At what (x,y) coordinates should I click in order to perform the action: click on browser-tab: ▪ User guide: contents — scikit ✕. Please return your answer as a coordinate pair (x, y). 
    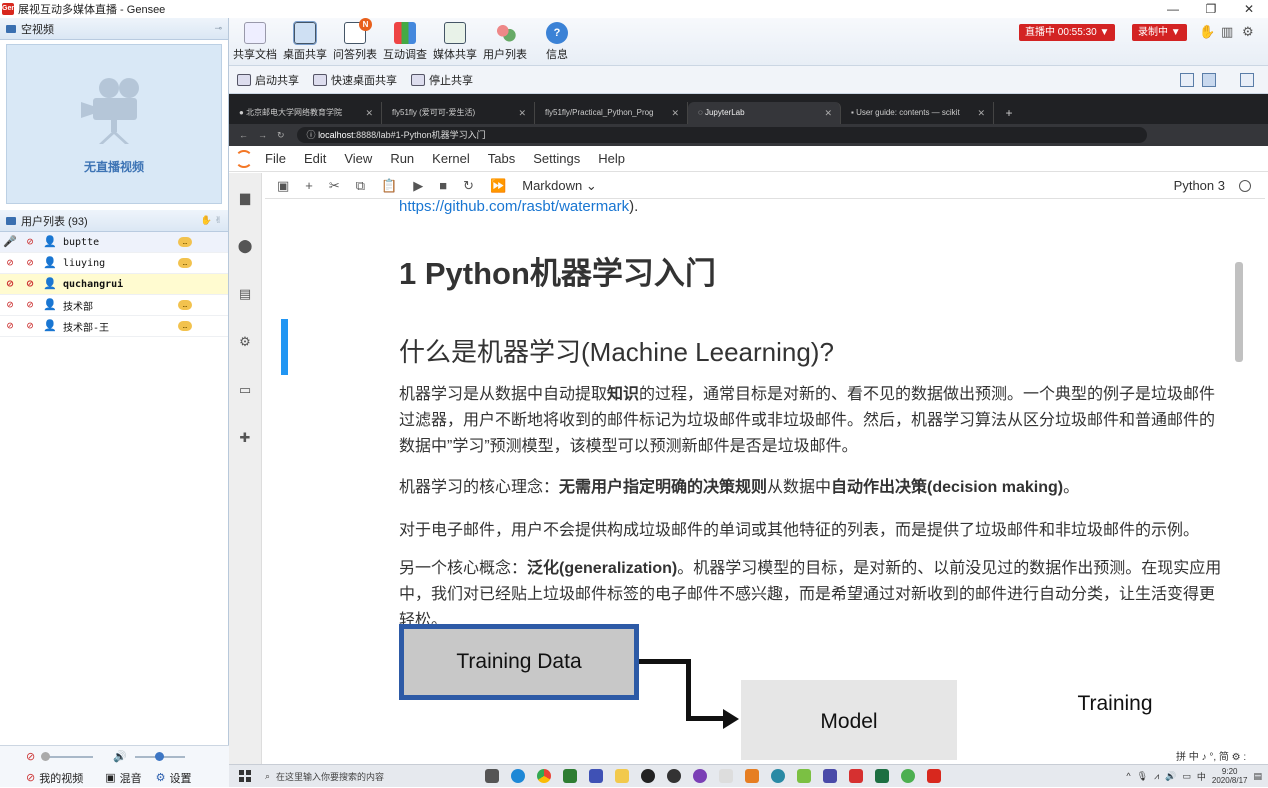
    Looking at the image, I should click on (917, 113).